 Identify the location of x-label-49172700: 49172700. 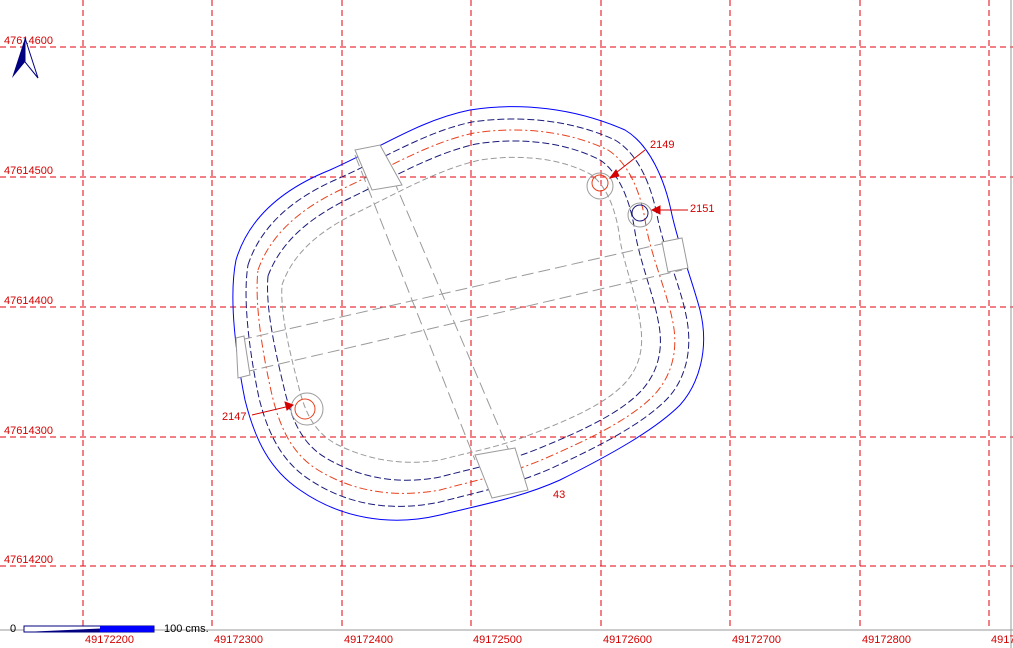
(756, 640).